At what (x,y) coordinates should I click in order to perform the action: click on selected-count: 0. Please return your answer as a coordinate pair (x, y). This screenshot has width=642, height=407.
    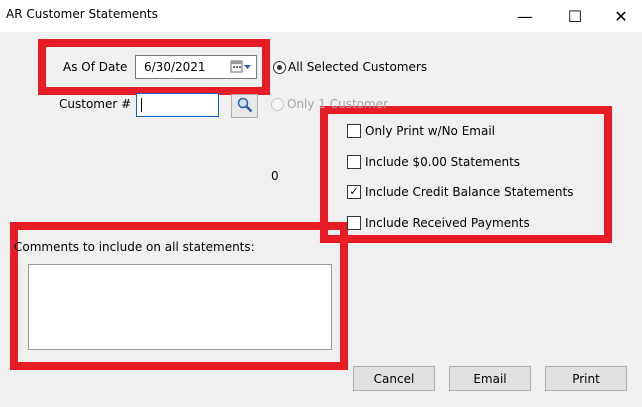
    Looking at the image, I should click on (275, 176).